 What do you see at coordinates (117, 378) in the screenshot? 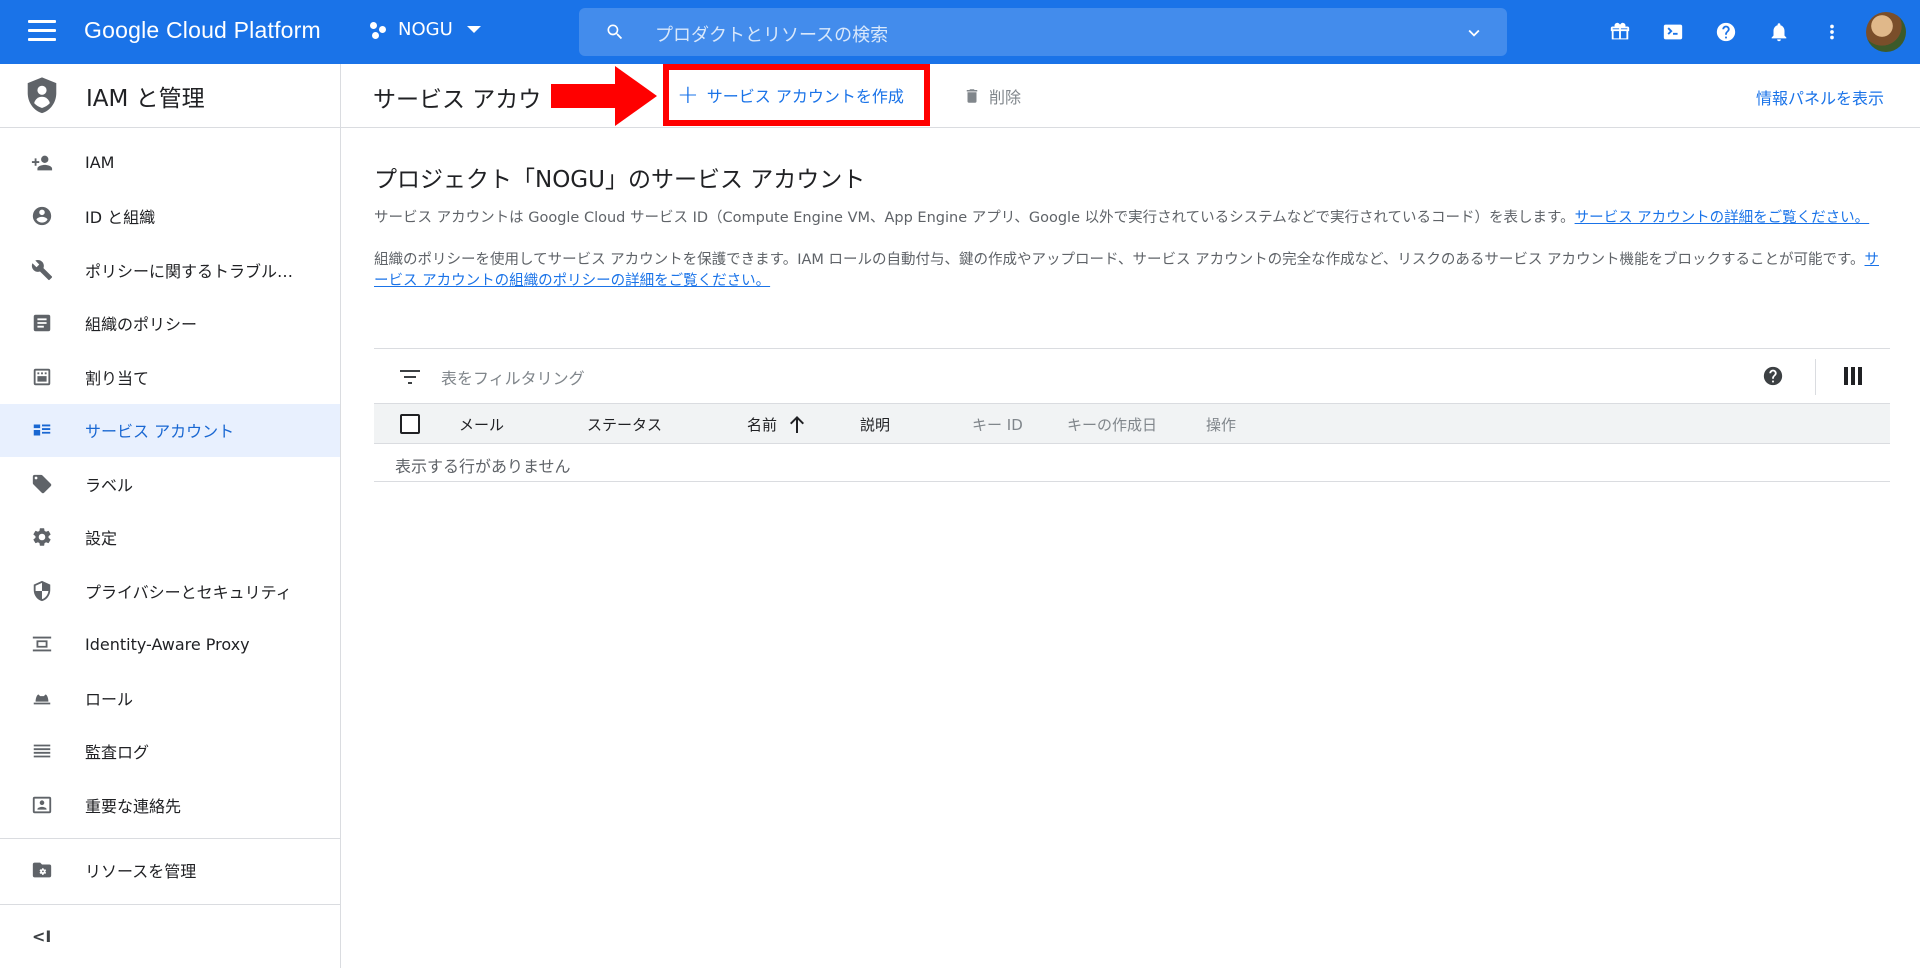
I see `sidebar-item-label: 割り当て` at bounding box center [117, 378].